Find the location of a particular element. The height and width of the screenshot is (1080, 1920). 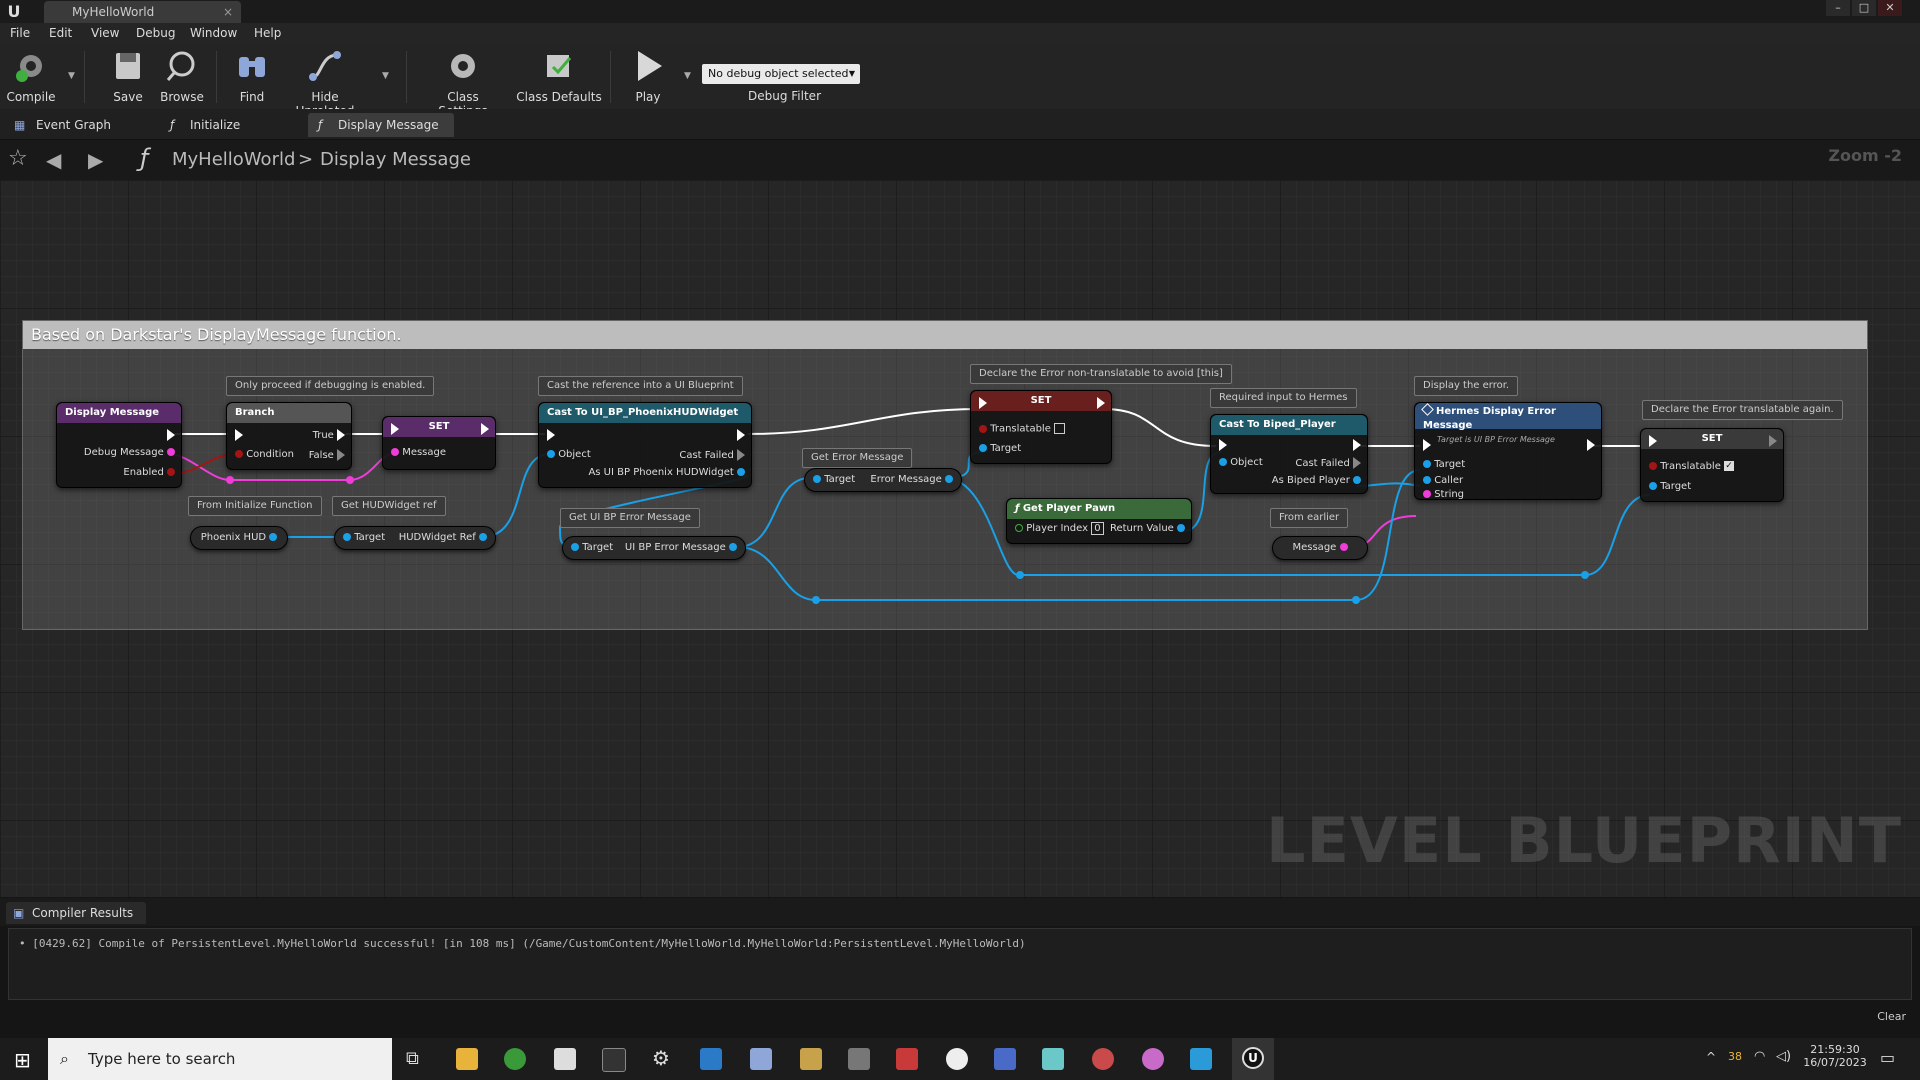

false-pin: False is located at coordinates (327, 455).